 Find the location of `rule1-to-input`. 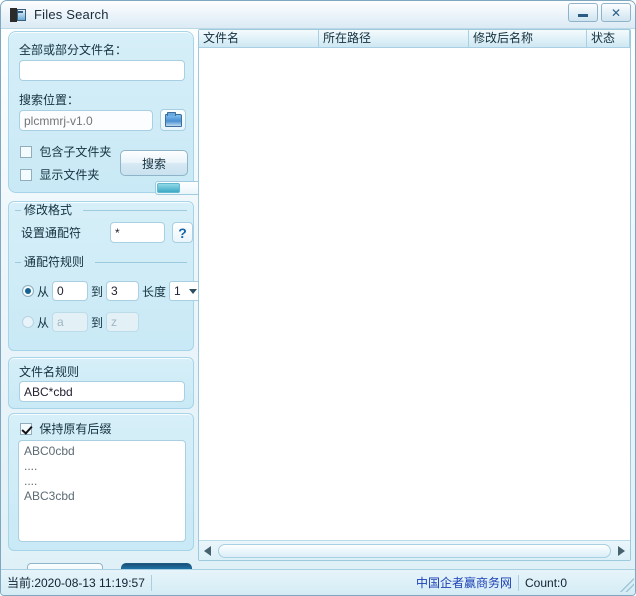

rule1-to-input is located at coordinates (123, 291).